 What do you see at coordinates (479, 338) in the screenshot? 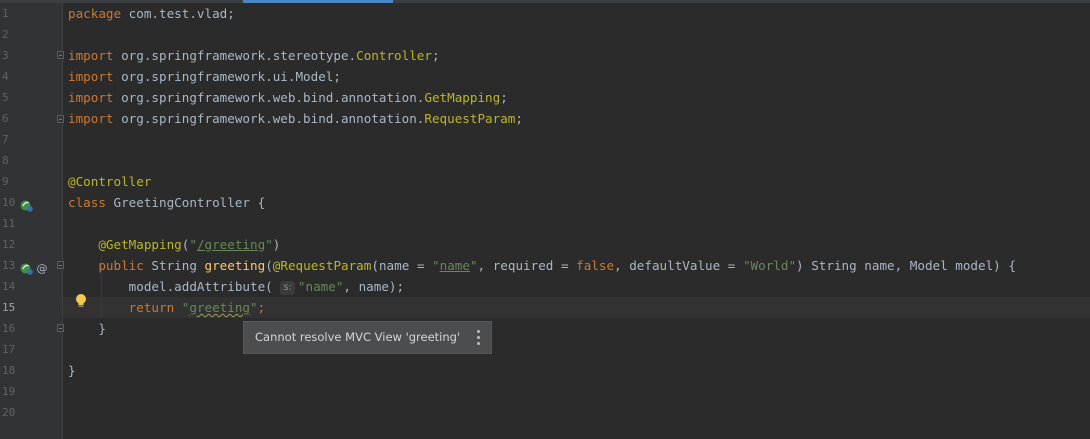
I see `vertical-ellipsis-icon` at bounding box center [479, 338].